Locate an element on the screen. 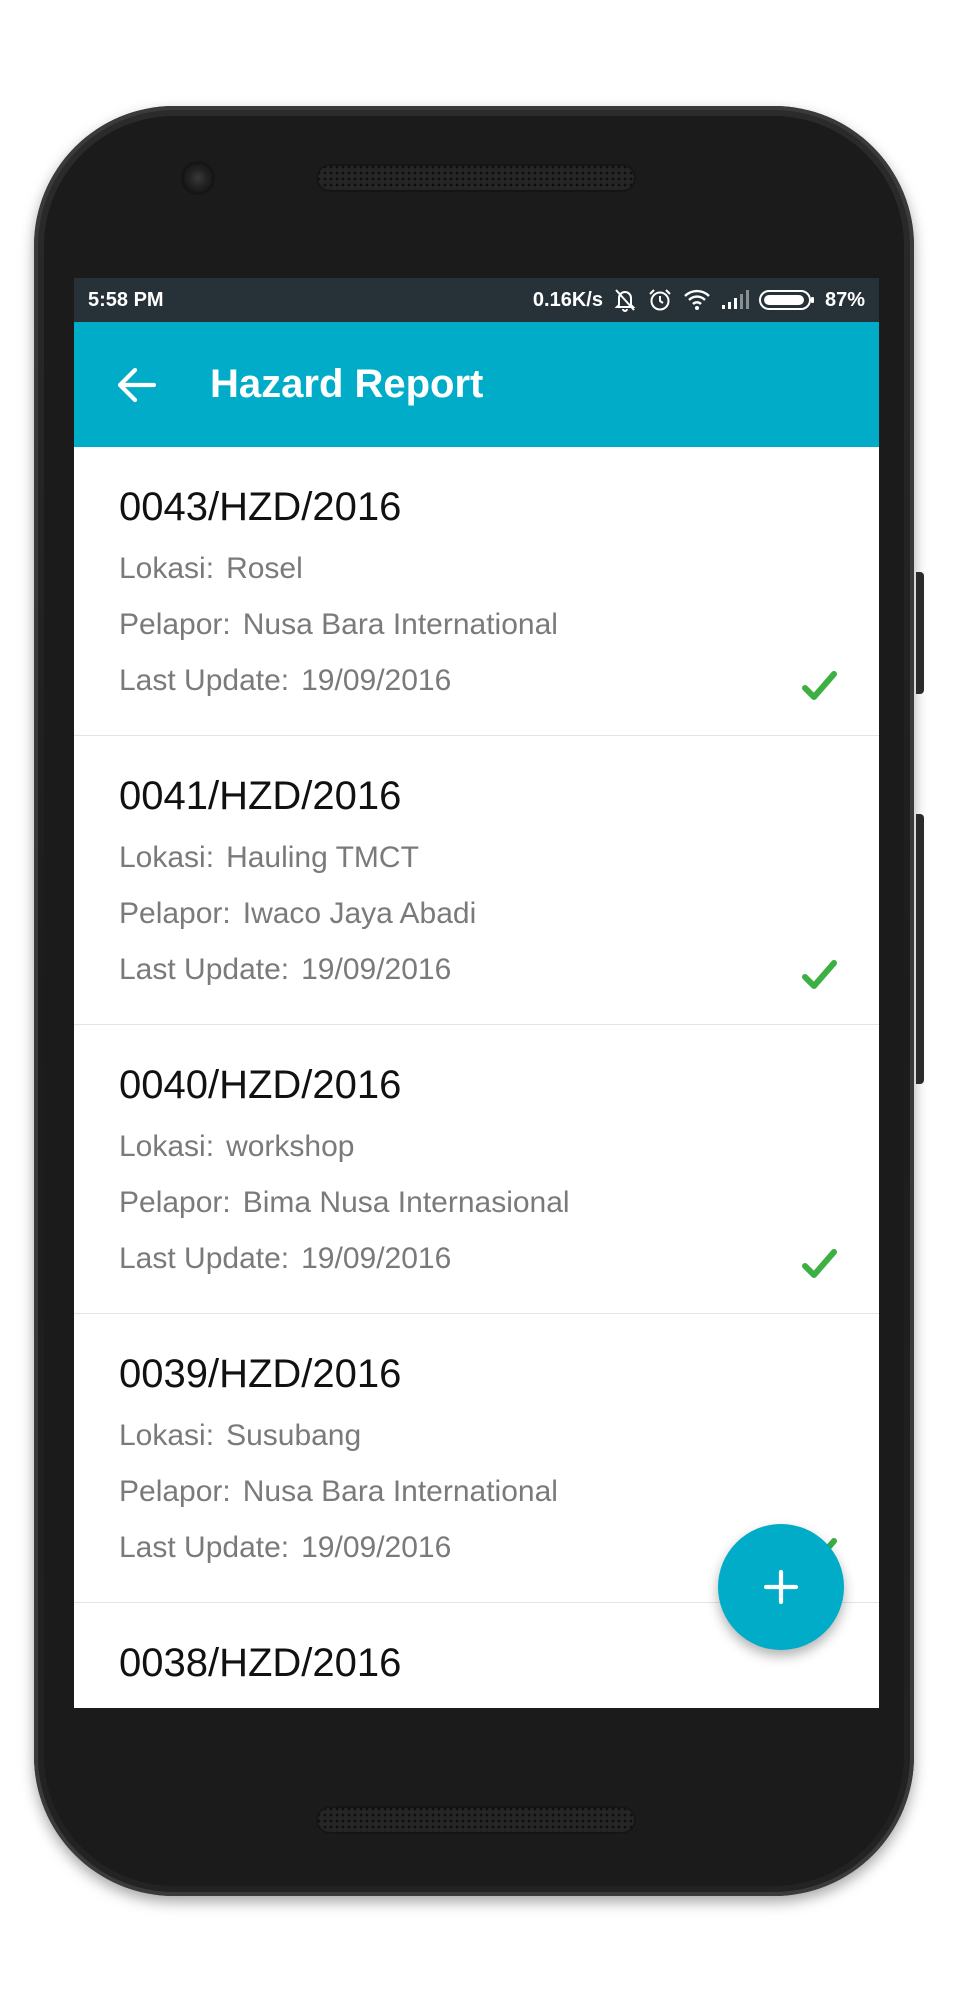 Image resolution: width=953 pixels, height=2000 pixels. volume-button is located at coordinates (920, 949).